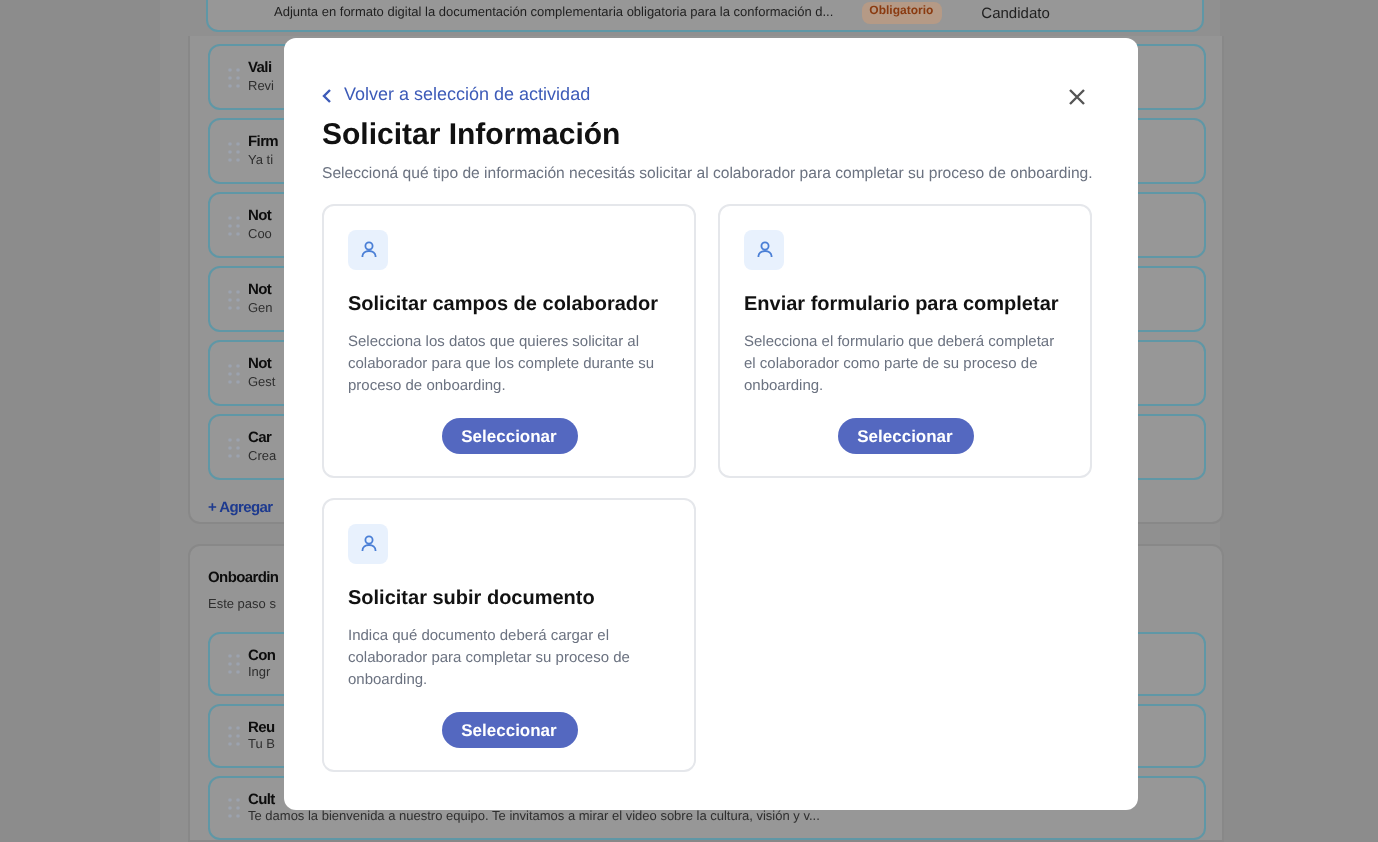 The image size is (1378, 842). I want to click on option-title: Enviar formulario para completar, so click(902, 305).